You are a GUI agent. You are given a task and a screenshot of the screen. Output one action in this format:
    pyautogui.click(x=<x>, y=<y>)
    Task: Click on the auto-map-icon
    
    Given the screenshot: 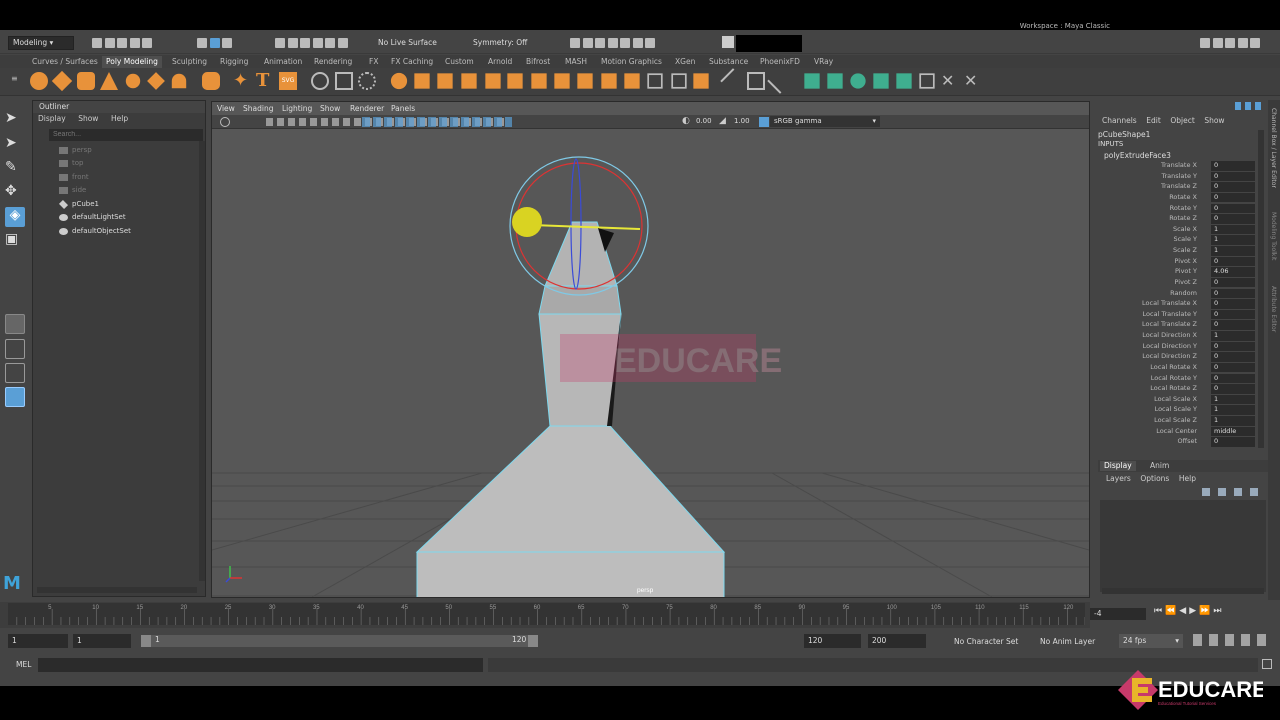 What is the action you would take?
    pyautogui.click(x=904, y=81)
    